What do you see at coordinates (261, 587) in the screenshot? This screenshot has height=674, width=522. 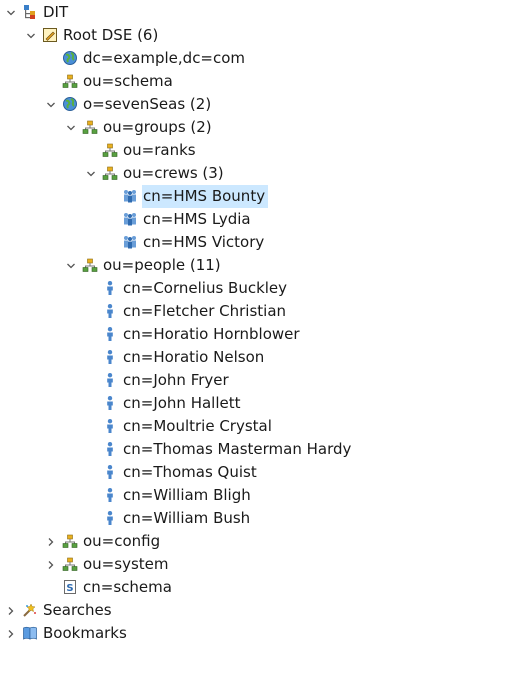 I see `tree-item-cn-schema: Scn=schema` at bounding box center [261, 587].